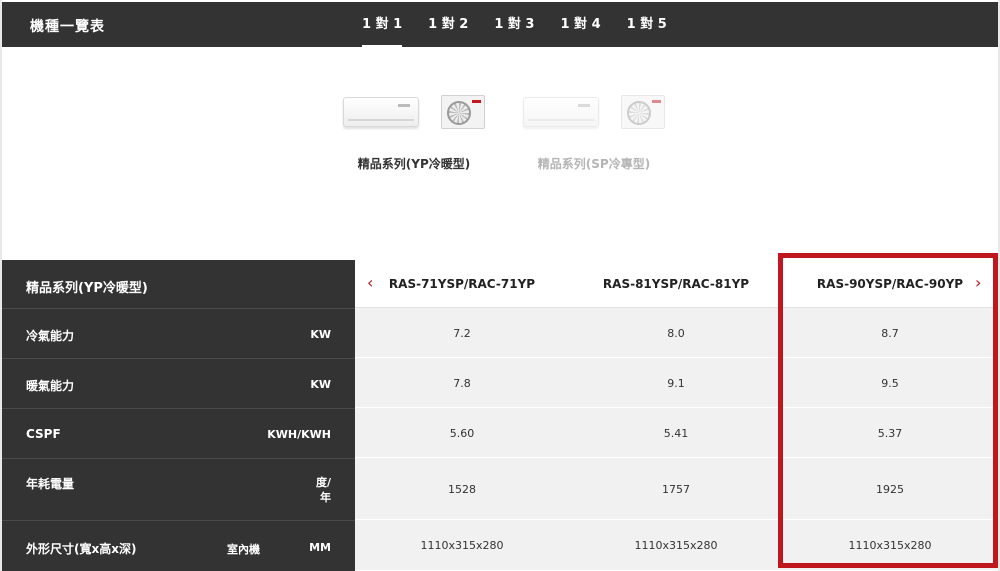  I want to click on tab-1-to-3: 1 對 3, so click(514, 24).